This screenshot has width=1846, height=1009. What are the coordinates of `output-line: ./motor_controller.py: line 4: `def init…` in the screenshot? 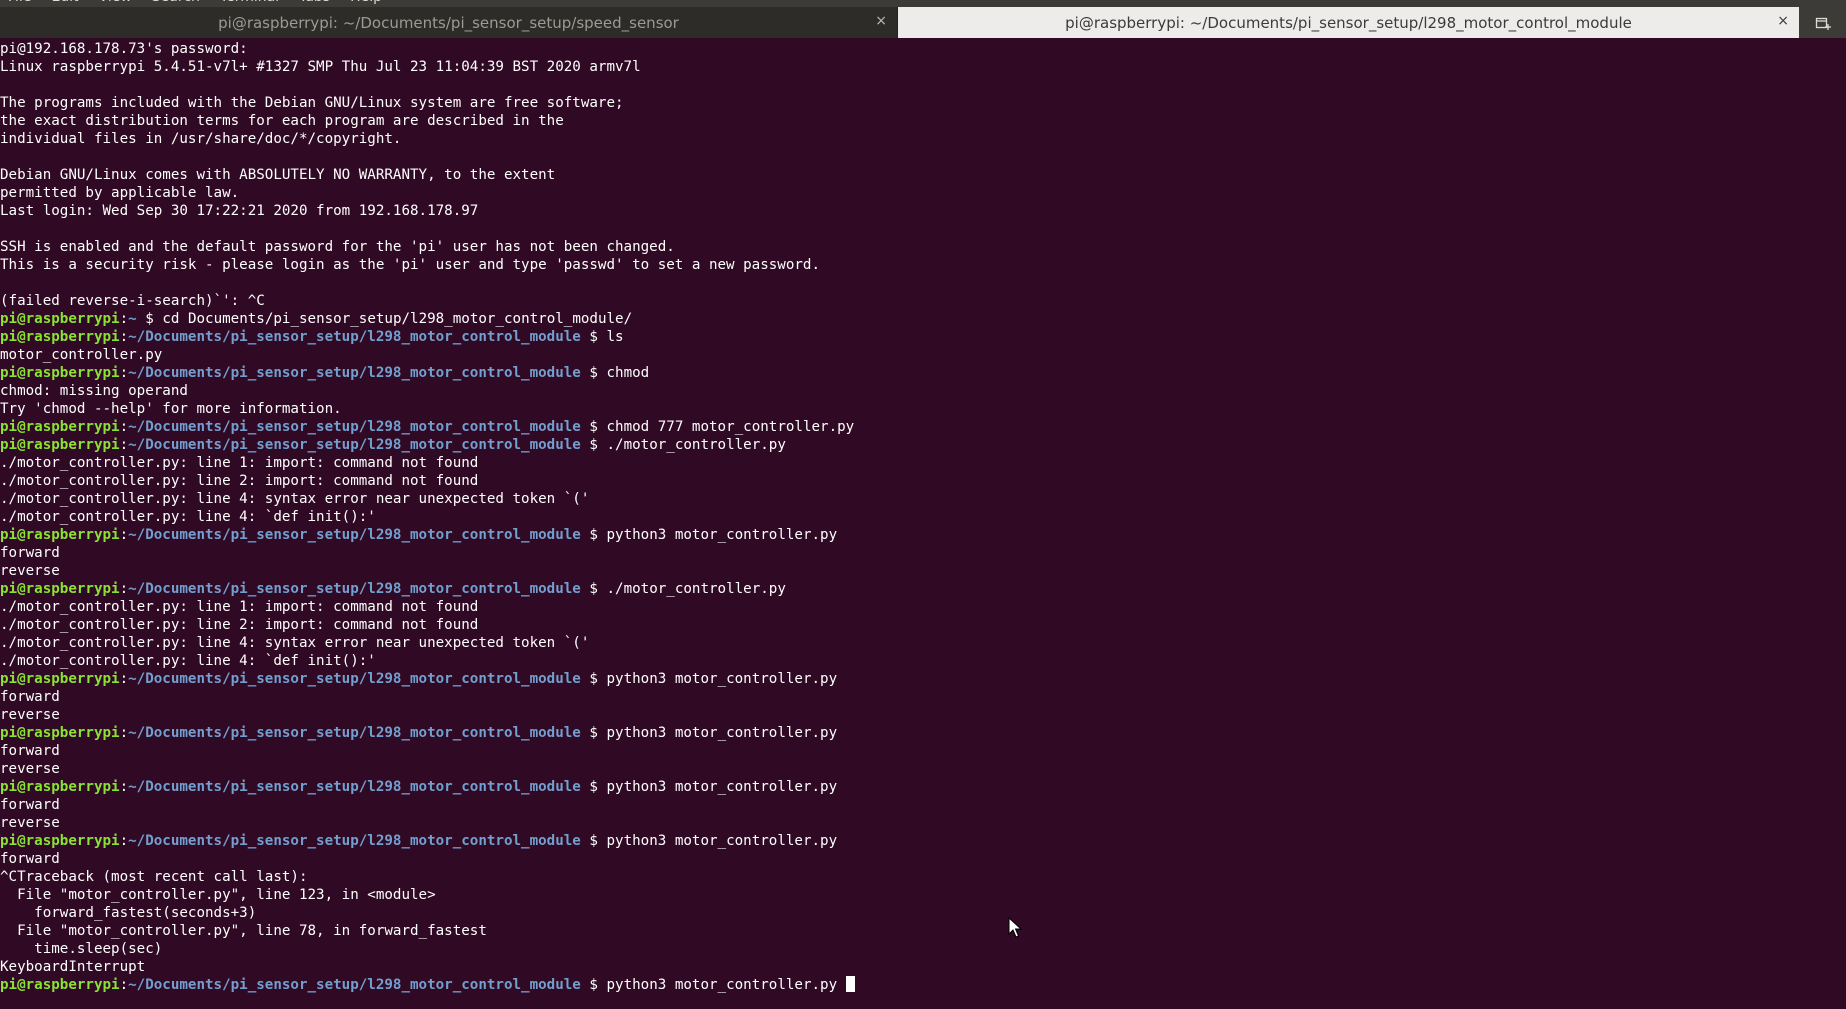 It's located at (188, 661).